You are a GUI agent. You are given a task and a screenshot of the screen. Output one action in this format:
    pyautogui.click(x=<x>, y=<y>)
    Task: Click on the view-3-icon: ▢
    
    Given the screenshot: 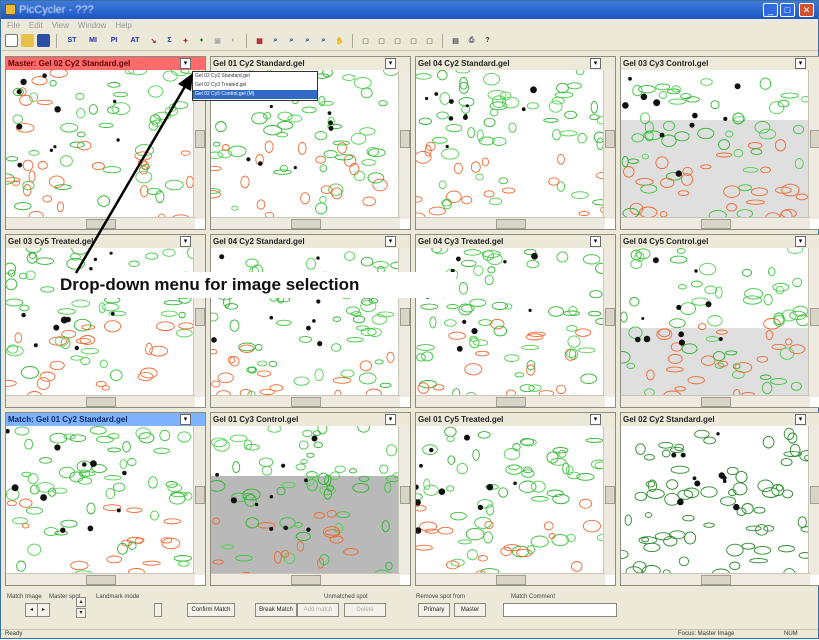 What is the action you would take?
    pyautogui.click(x=397, y=40)
    